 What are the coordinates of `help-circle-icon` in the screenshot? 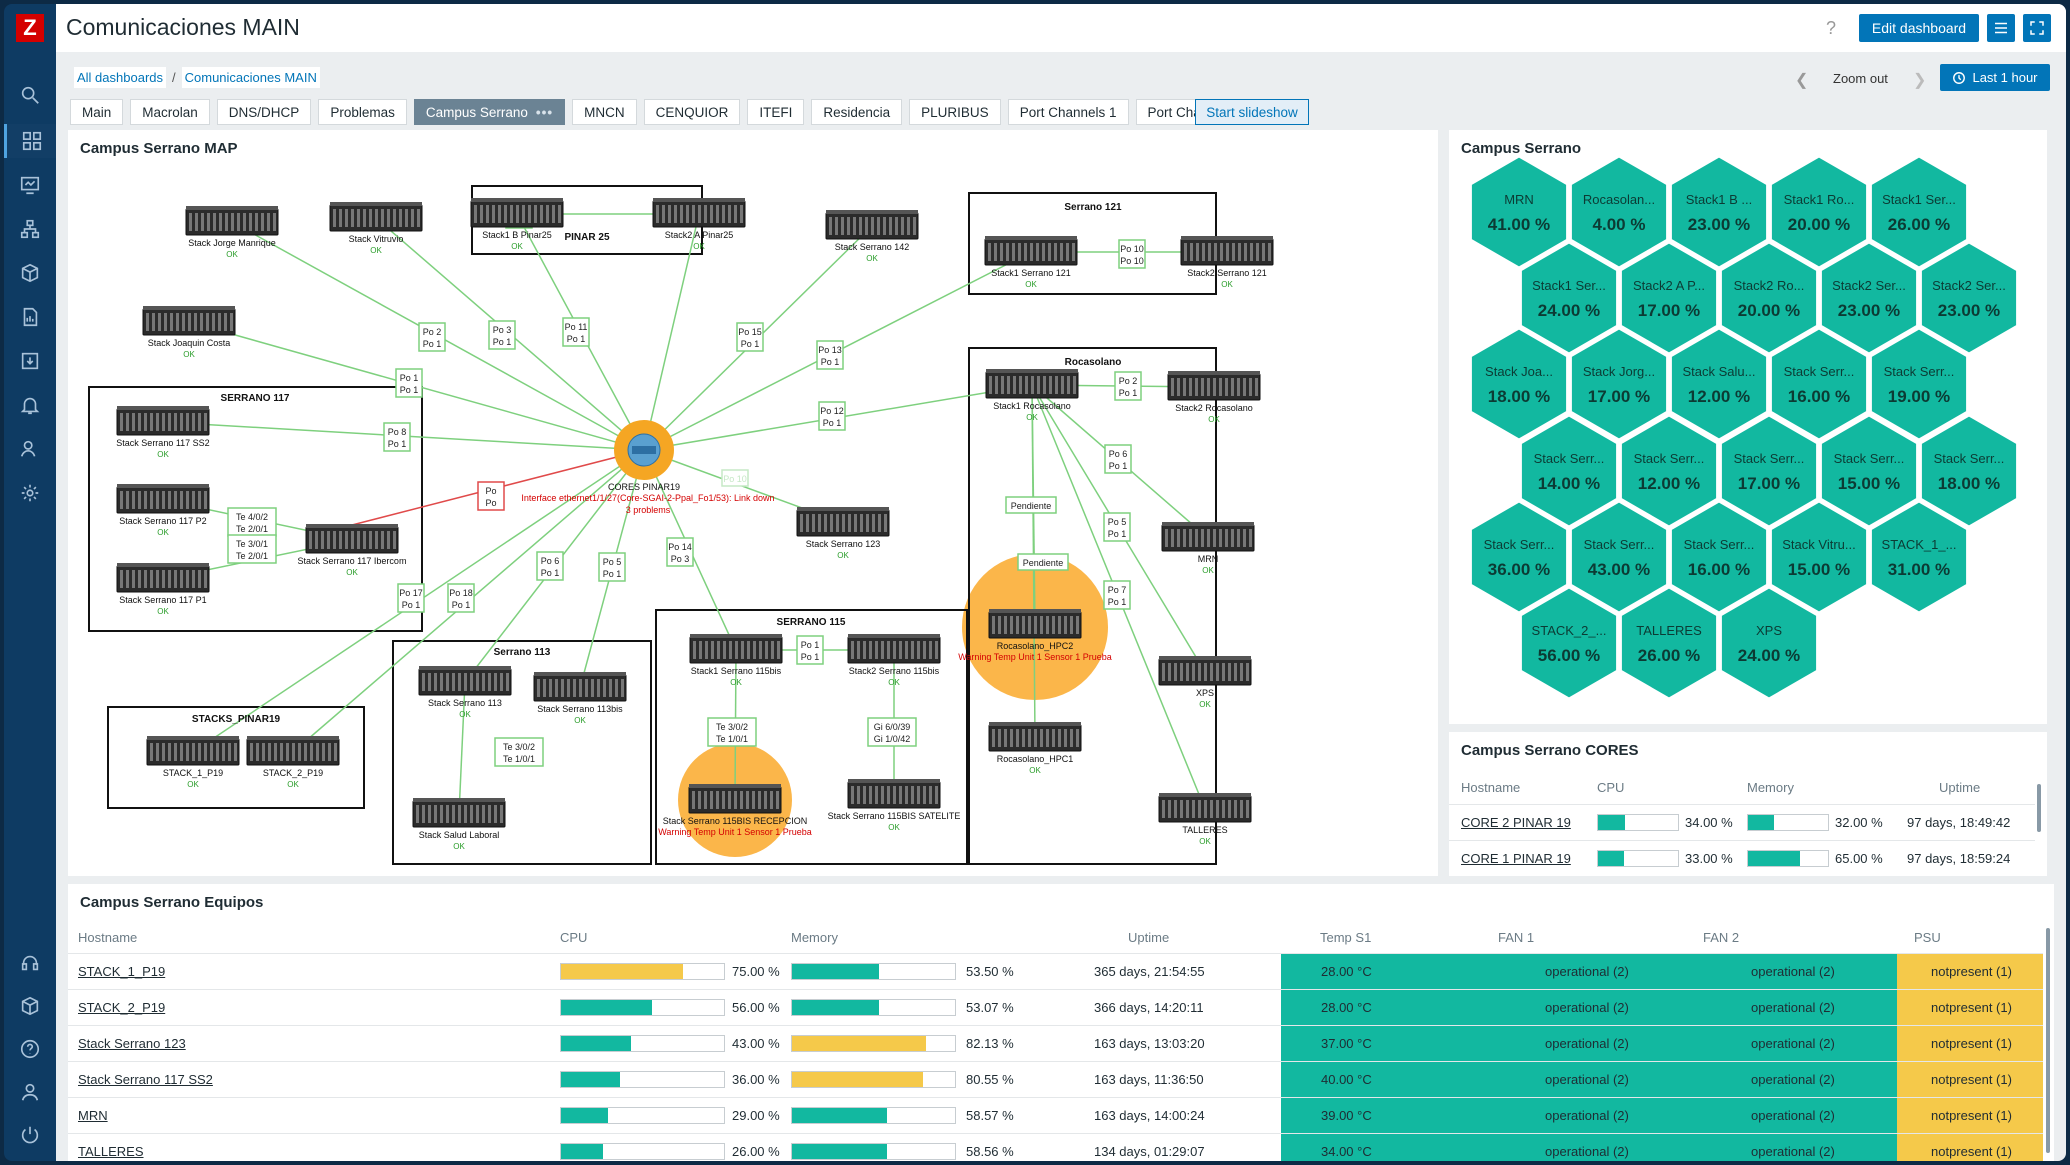 It's located at (30, 1049).